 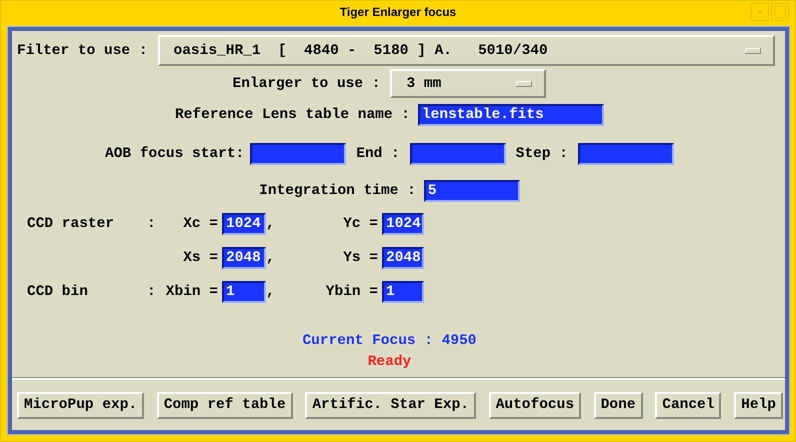 I want to click on action-button: Done, so click(x=618, y=405).